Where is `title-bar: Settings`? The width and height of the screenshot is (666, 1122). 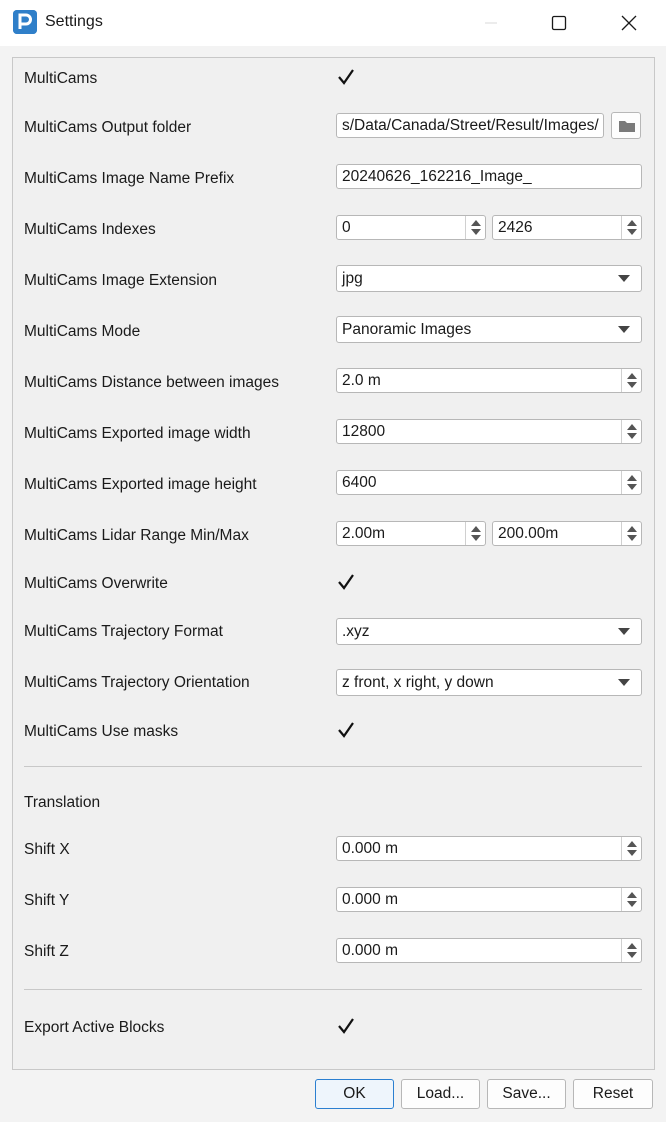 title-bar: Settings is located at coordinates (333, 23).